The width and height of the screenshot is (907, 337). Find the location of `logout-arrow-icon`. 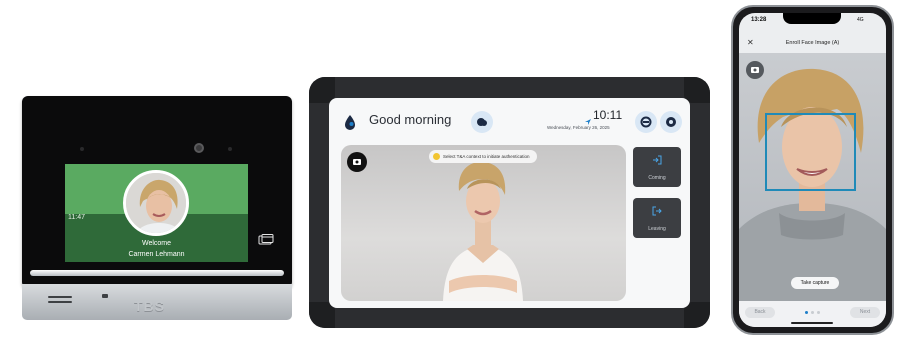

logout-arrow-icon is located at coordinates (657, 211).